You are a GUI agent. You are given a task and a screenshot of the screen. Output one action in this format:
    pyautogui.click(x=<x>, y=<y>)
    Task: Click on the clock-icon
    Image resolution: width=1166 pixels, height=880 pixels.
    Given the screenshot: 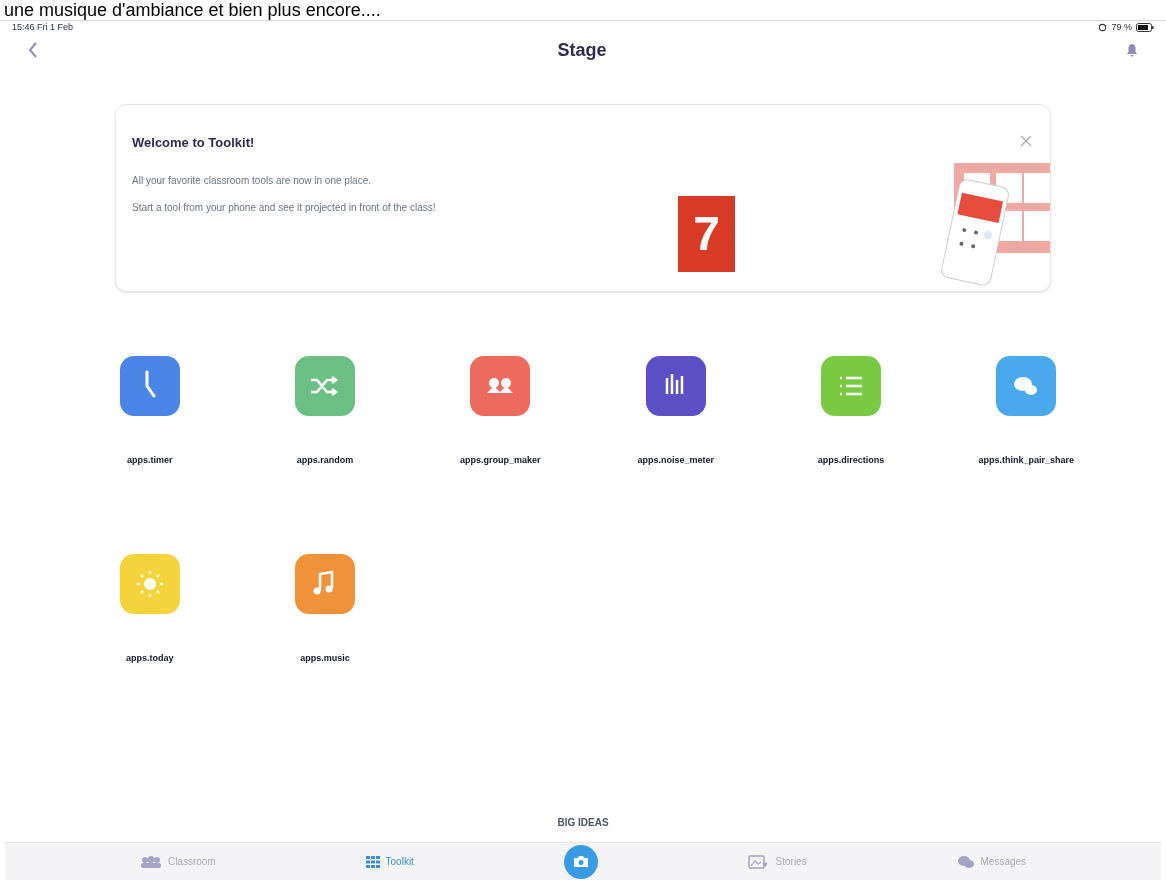 What is the action you would take?
    pyautogui.click(x=149, y=386)
    